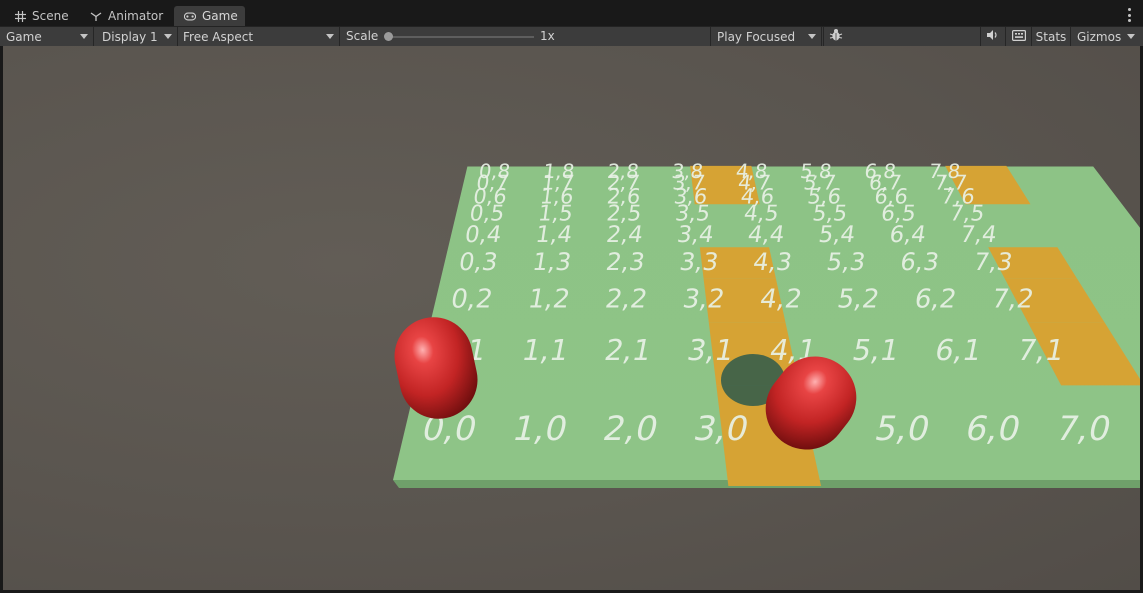  I want to click on more-options-icon, so click(1129, 15).